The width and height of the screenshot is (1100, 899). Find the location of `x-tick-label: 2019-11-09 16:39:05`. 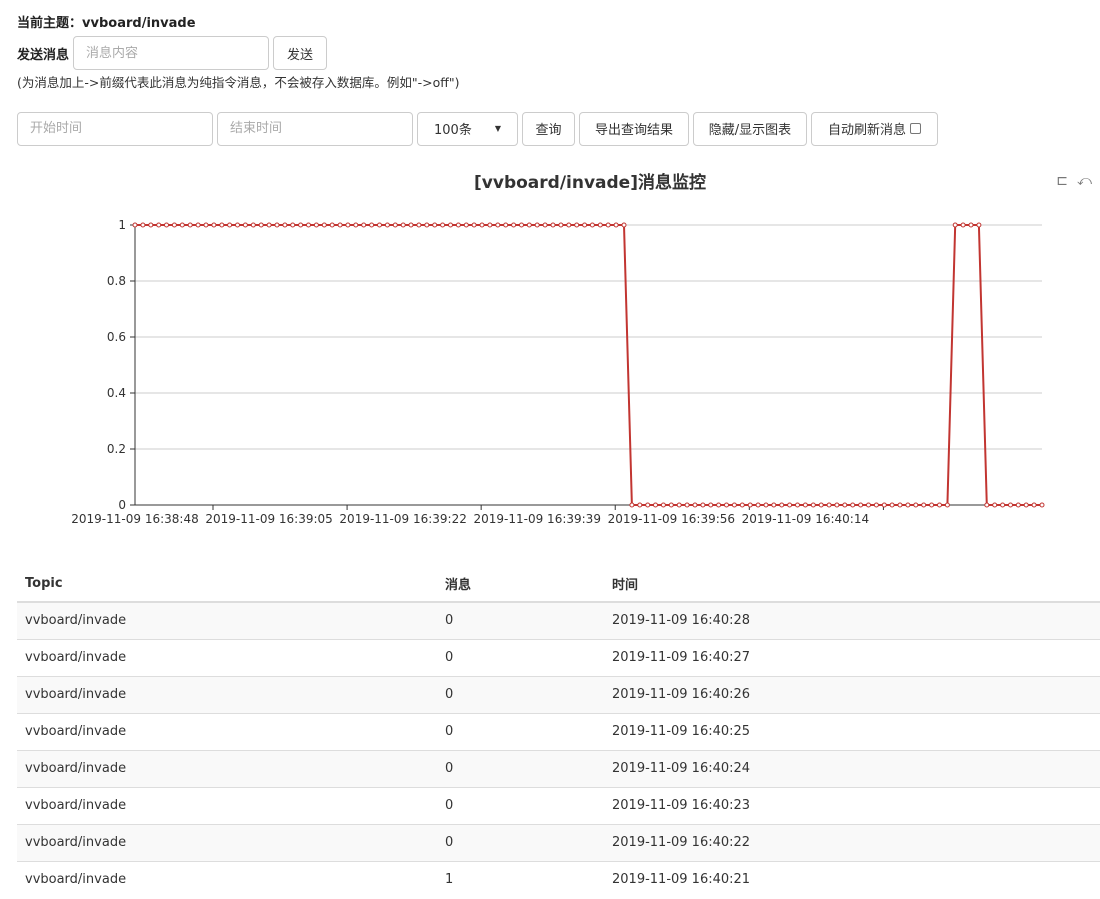

x-tick-label: 2019-11-09 16:39:05 is located at coordinates (268, 519).